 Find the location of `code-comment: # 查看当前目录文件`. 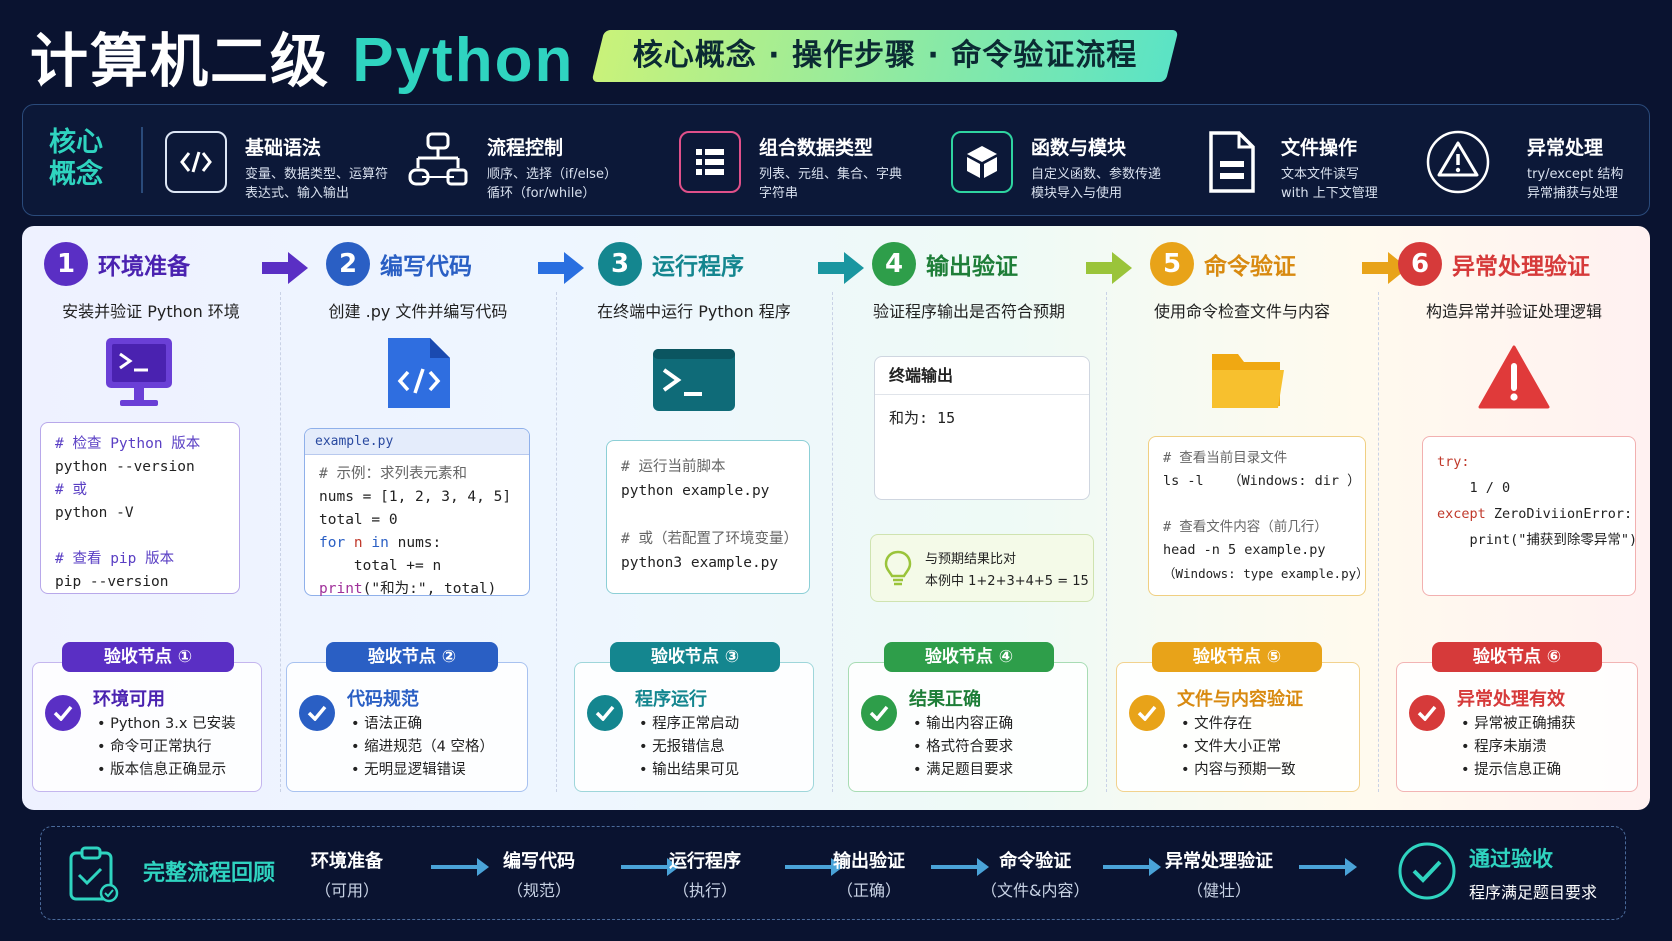

code-comment: # 查看当前目录文件 is located at coordinates (1225, 458).